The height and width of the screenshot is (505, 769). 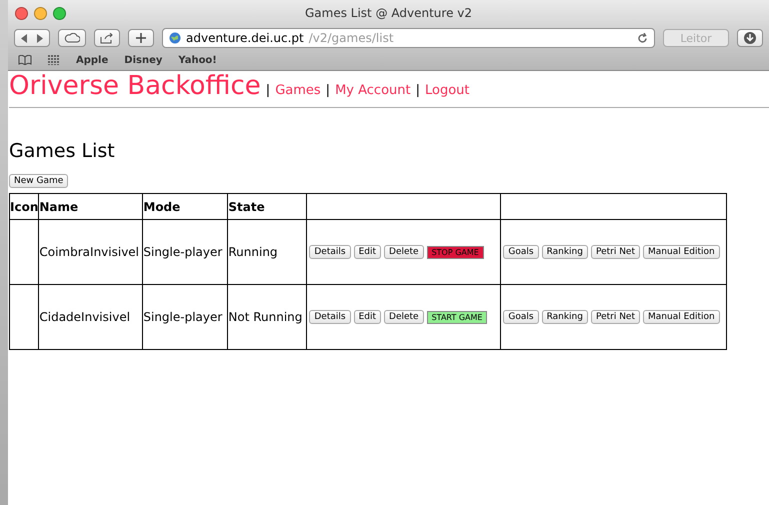 I want to click on column-header: Mode, so click(x=185, y=207).